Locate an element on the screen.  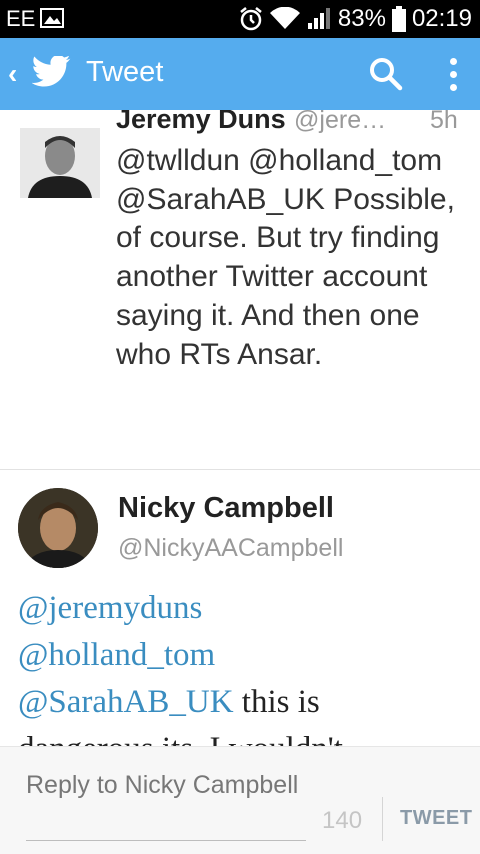
status-icons: 83% 02:19 is located at coordinates (355, 19).